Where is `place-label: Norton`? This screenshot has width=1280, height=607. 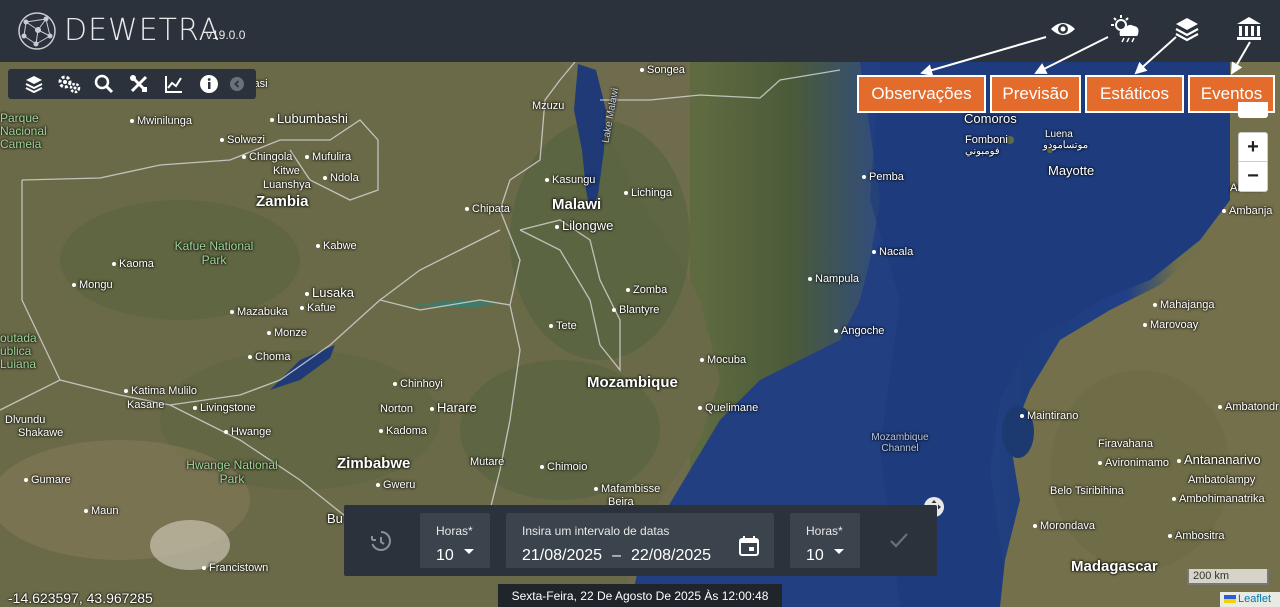
place-label: Norton is located at coordinates (397, 409).